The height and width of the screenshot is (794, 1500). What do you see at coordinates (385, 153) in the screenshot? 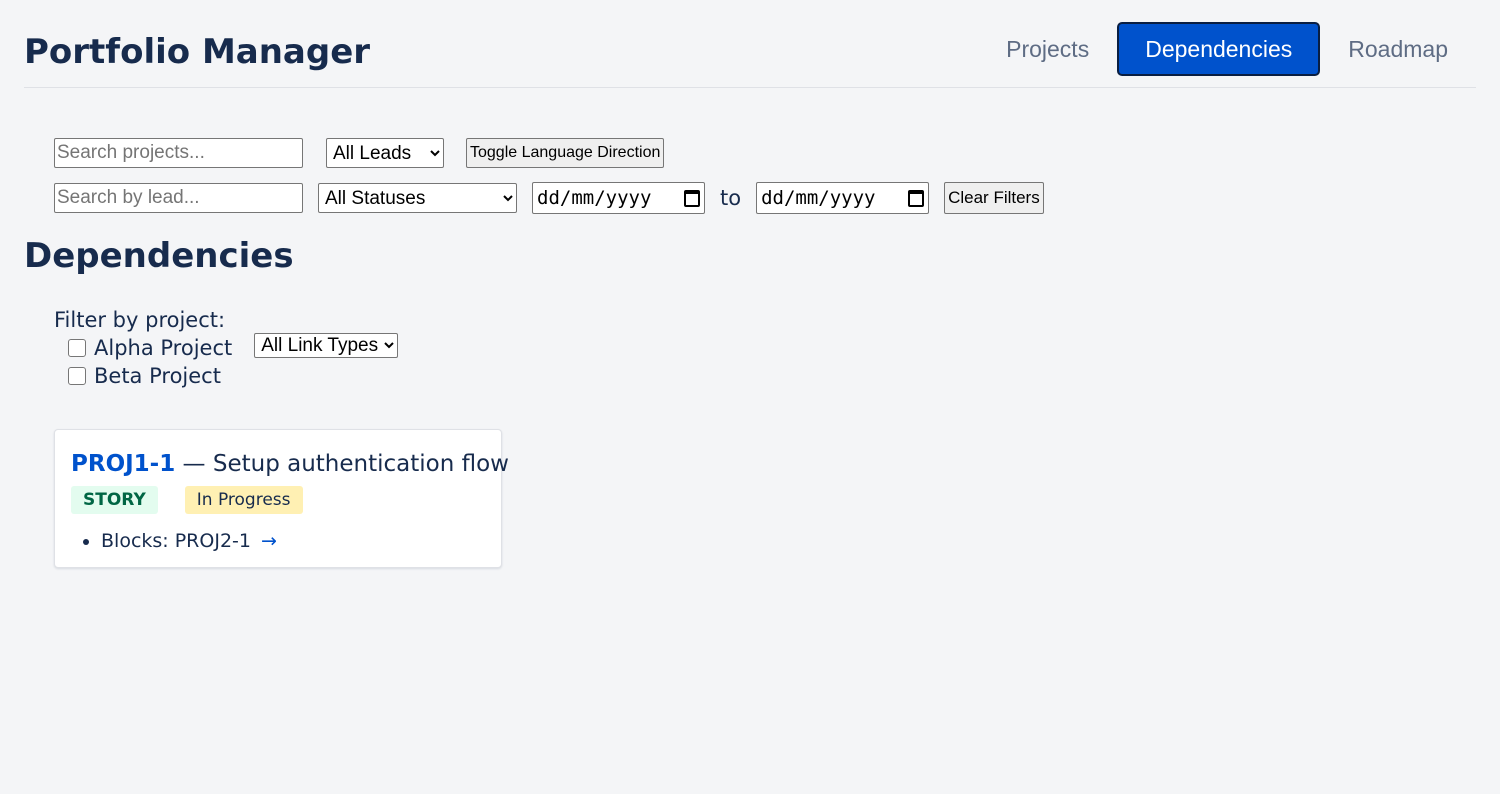
I see `lead-select: All Leads` at bounding box center [385, 153].